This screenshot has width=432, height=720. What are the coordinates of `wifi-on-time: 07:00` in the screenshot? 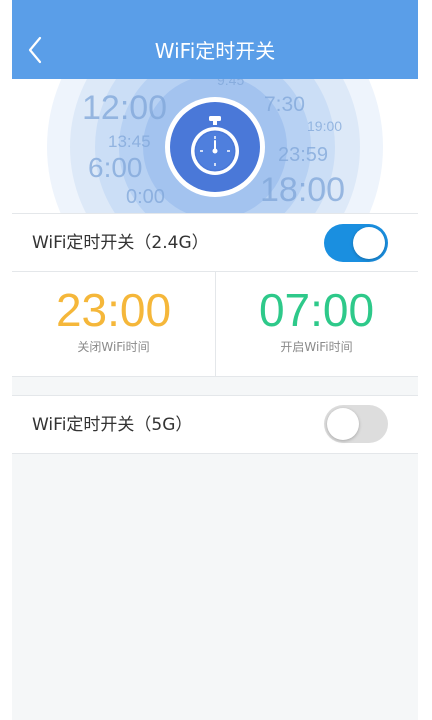 It's located at (316, 310).